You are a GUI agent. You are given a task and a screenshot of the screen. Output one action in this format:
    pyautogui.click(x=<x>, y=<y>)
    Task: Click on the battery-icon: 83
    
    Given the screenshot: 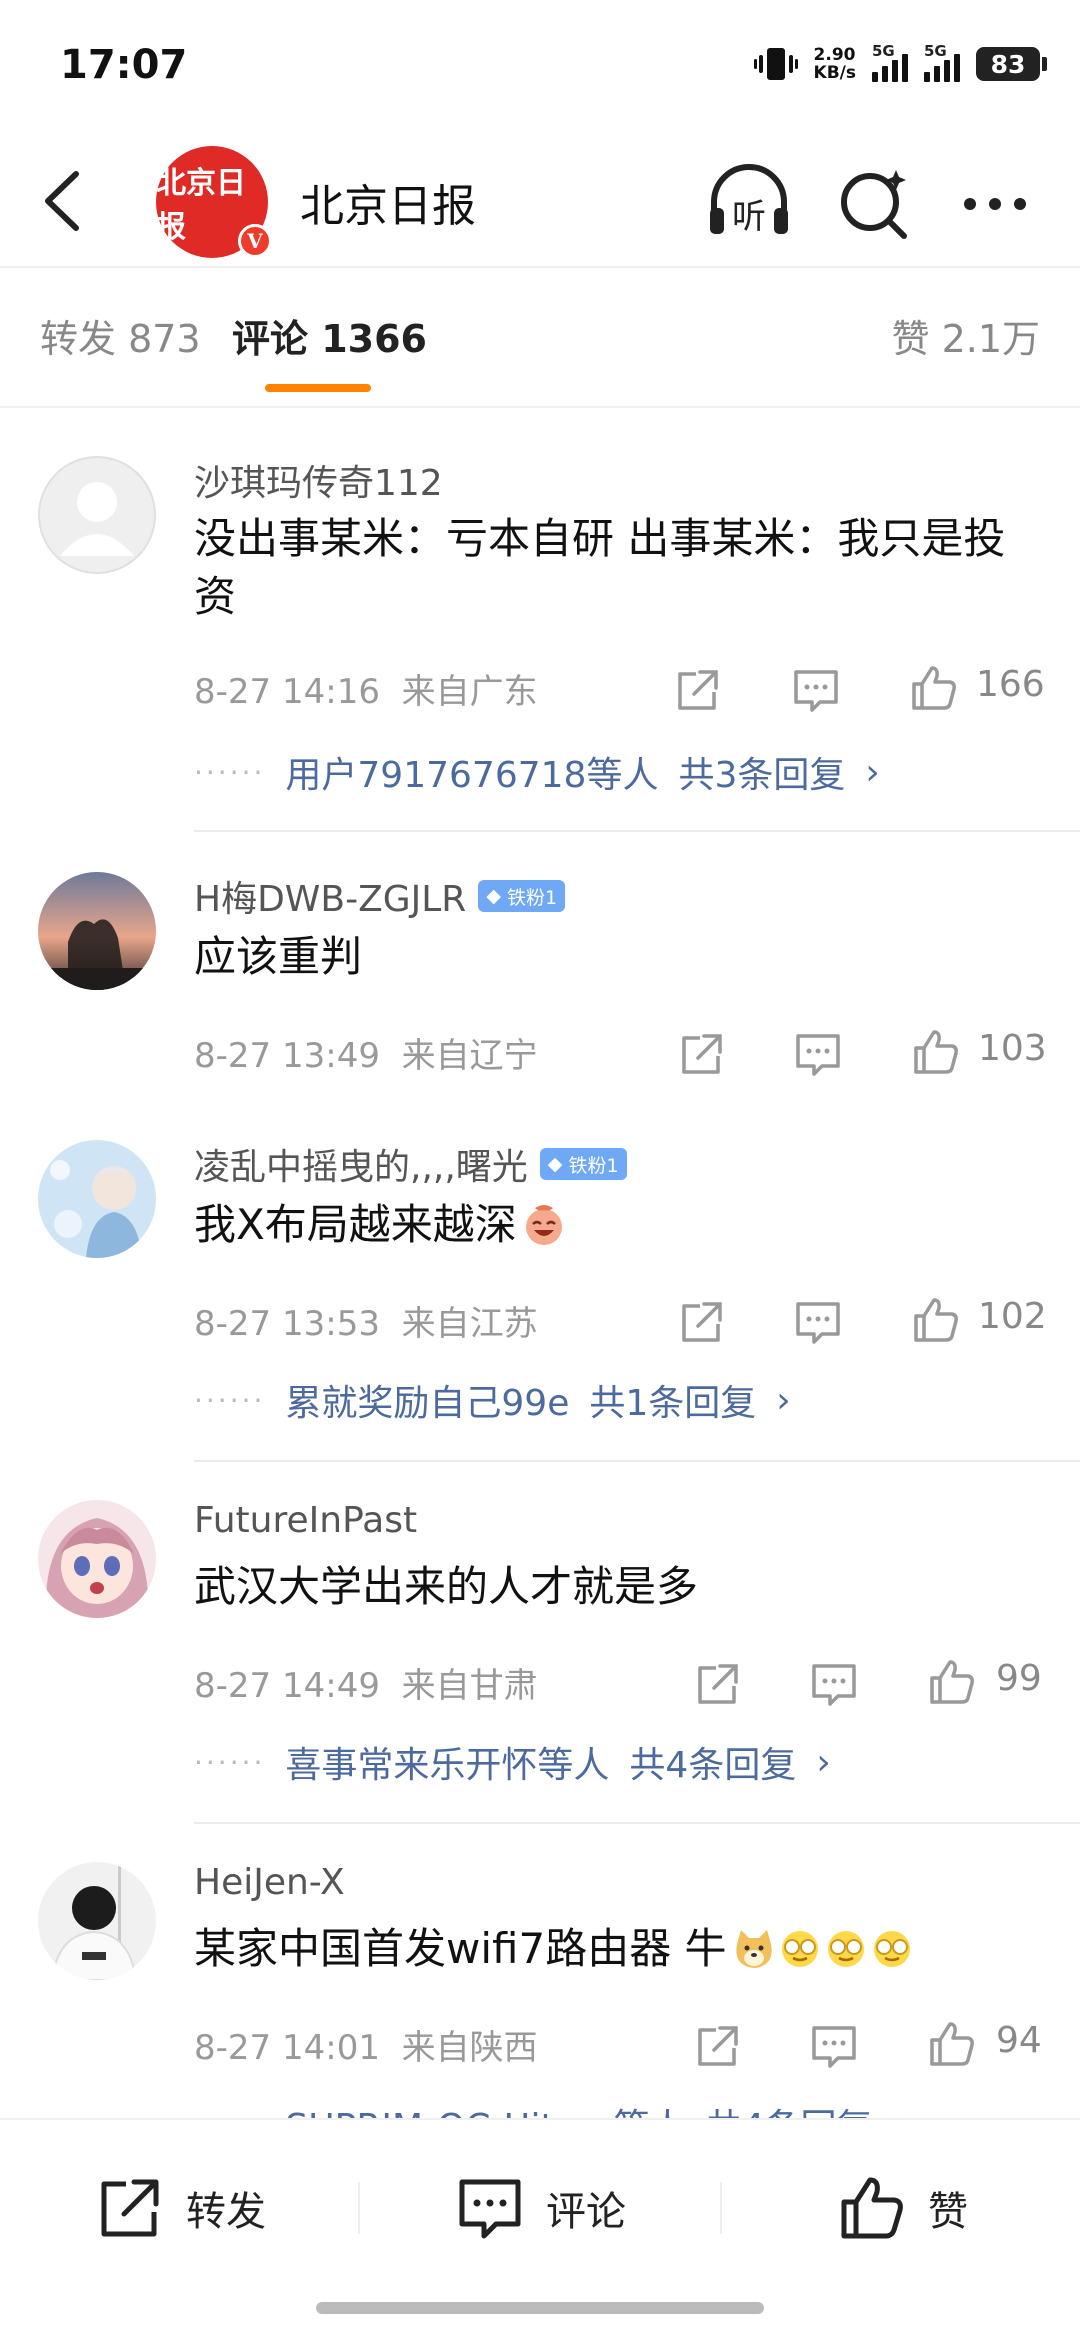 What is the action you would take?
    pyautogui.click(x=1011, y=64)
    